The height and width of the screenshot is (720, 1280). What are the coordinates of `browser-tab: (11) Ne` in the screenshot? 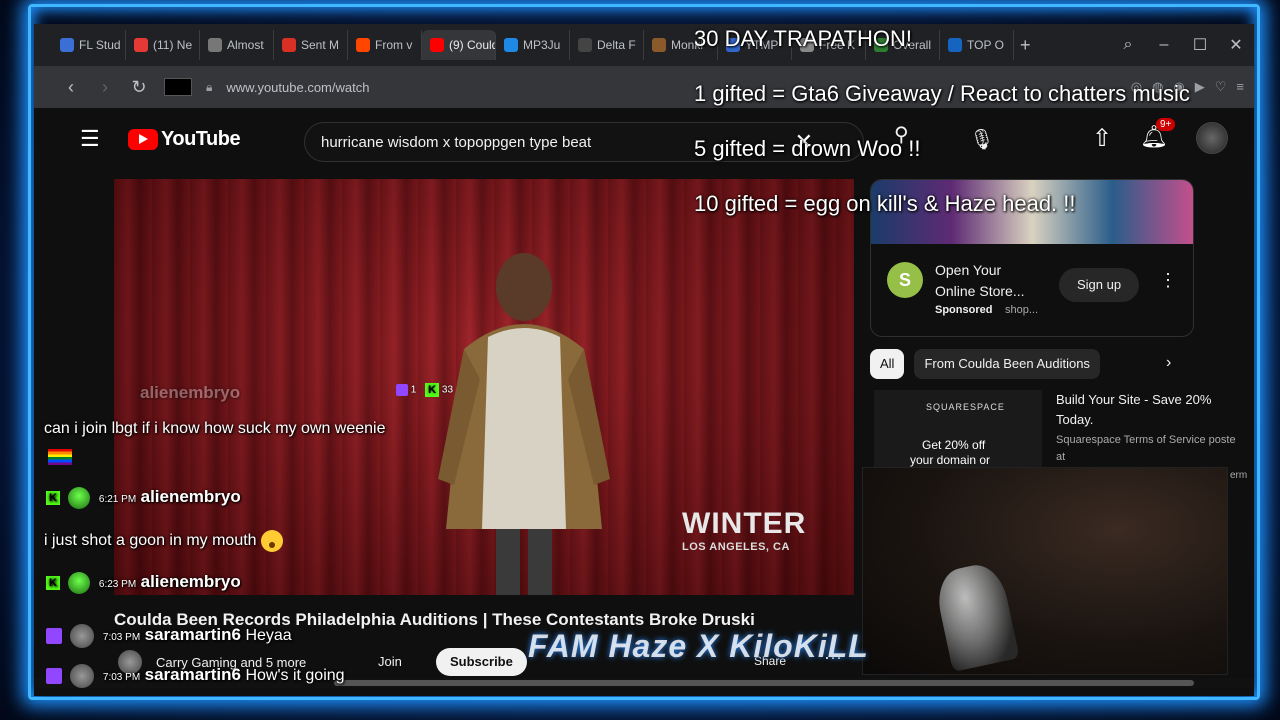 It's located at (163, 45).